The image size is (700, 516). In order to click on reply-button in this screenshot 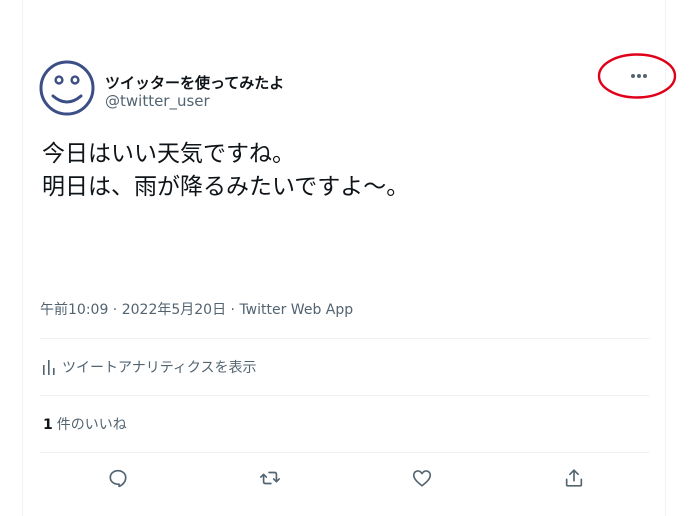, I will do `click(118, 478)`.